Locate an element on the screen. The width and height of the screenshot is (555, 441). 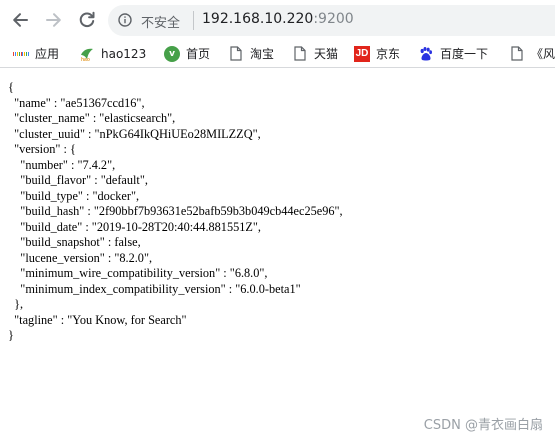
reload-icon is located at coordinates (87, 19).